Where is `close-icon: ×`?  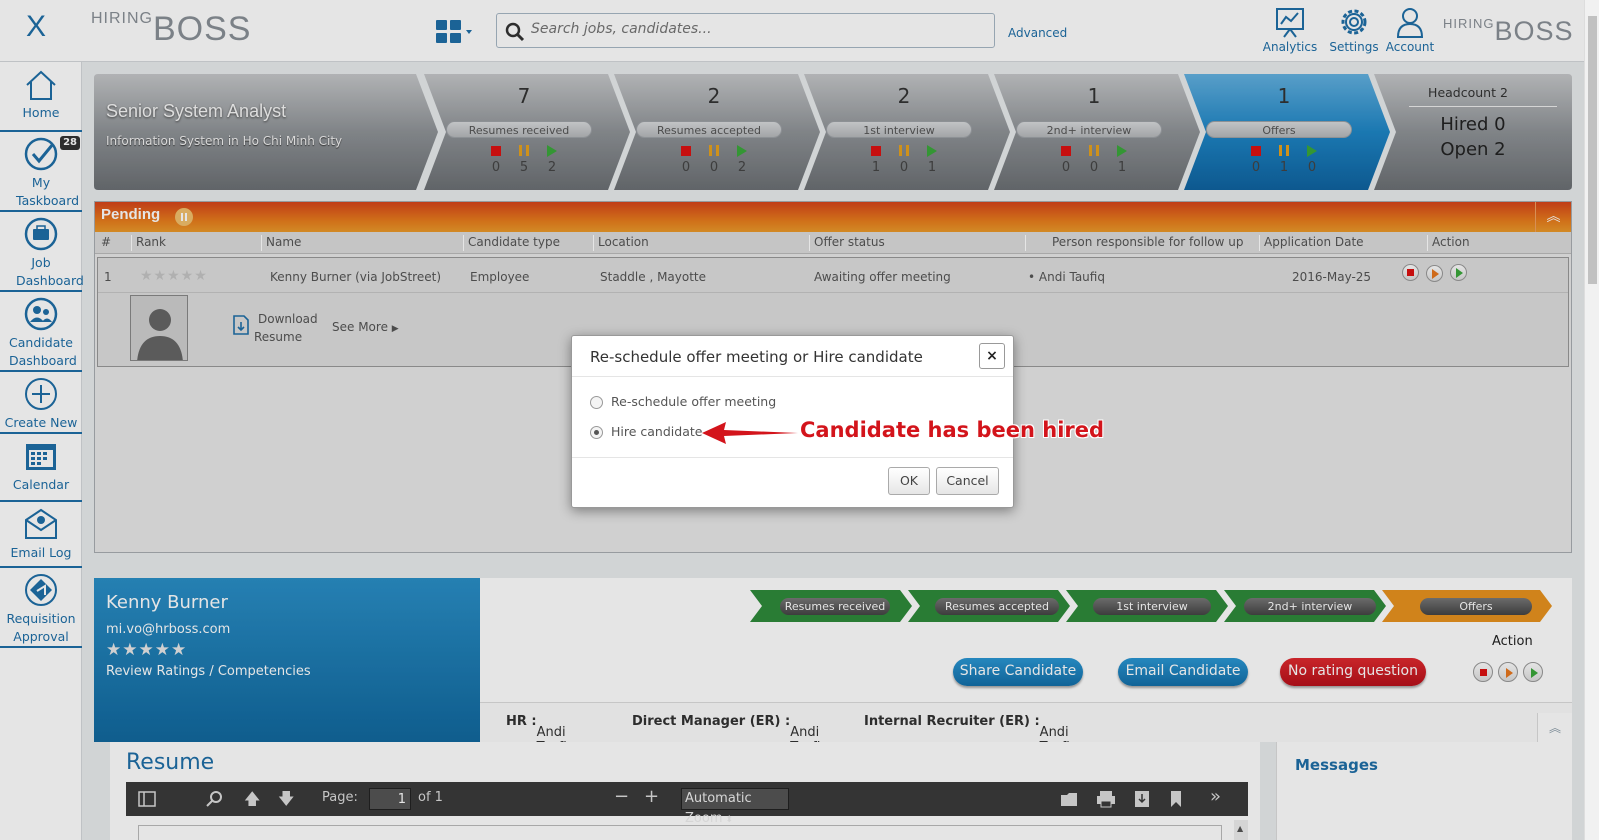 close-icon: × is located at coordinates (992, 356).